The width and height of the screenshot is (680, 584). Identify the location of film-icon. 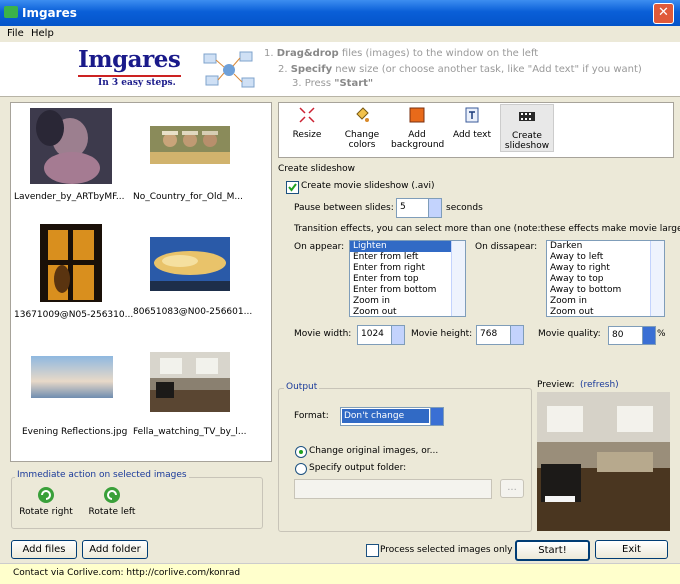
(527, 116).